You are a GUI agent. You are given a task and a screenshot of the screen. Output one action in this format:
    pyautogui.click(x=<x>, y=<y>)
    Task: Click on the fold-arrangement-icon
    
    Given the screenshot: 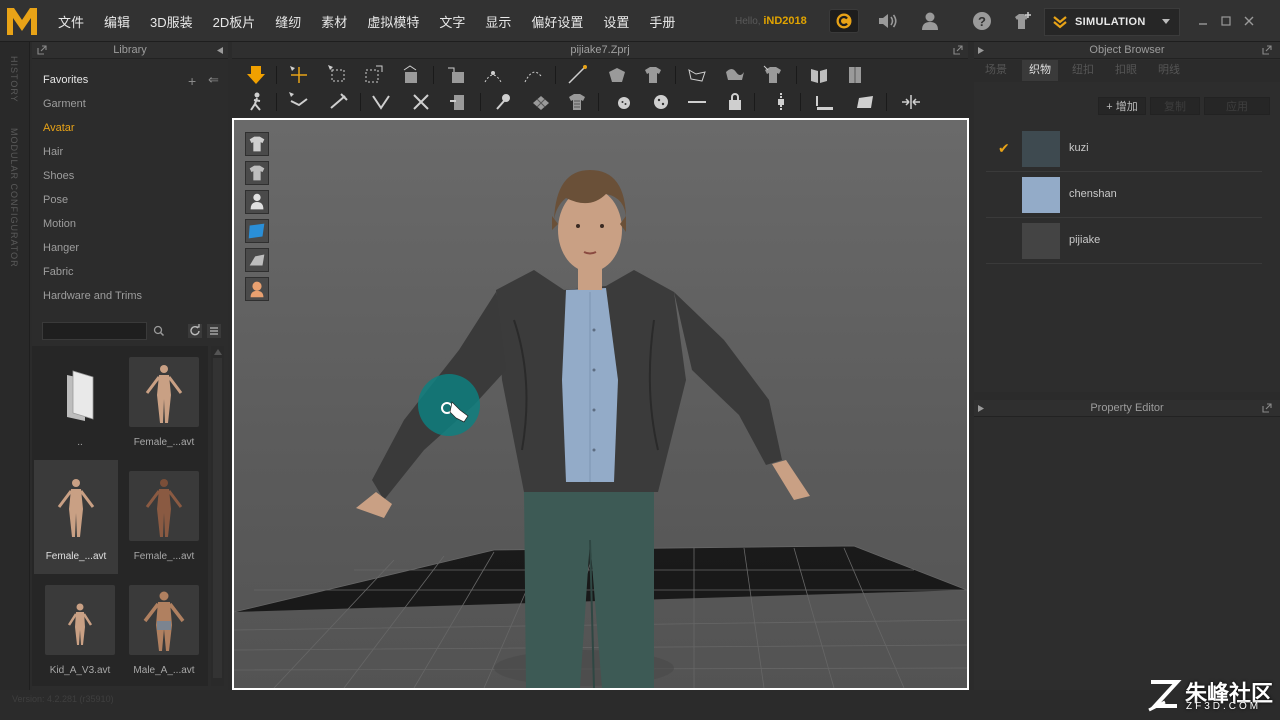 What is the action you would take?
    pyautogui.click(x=411, y=75)
    